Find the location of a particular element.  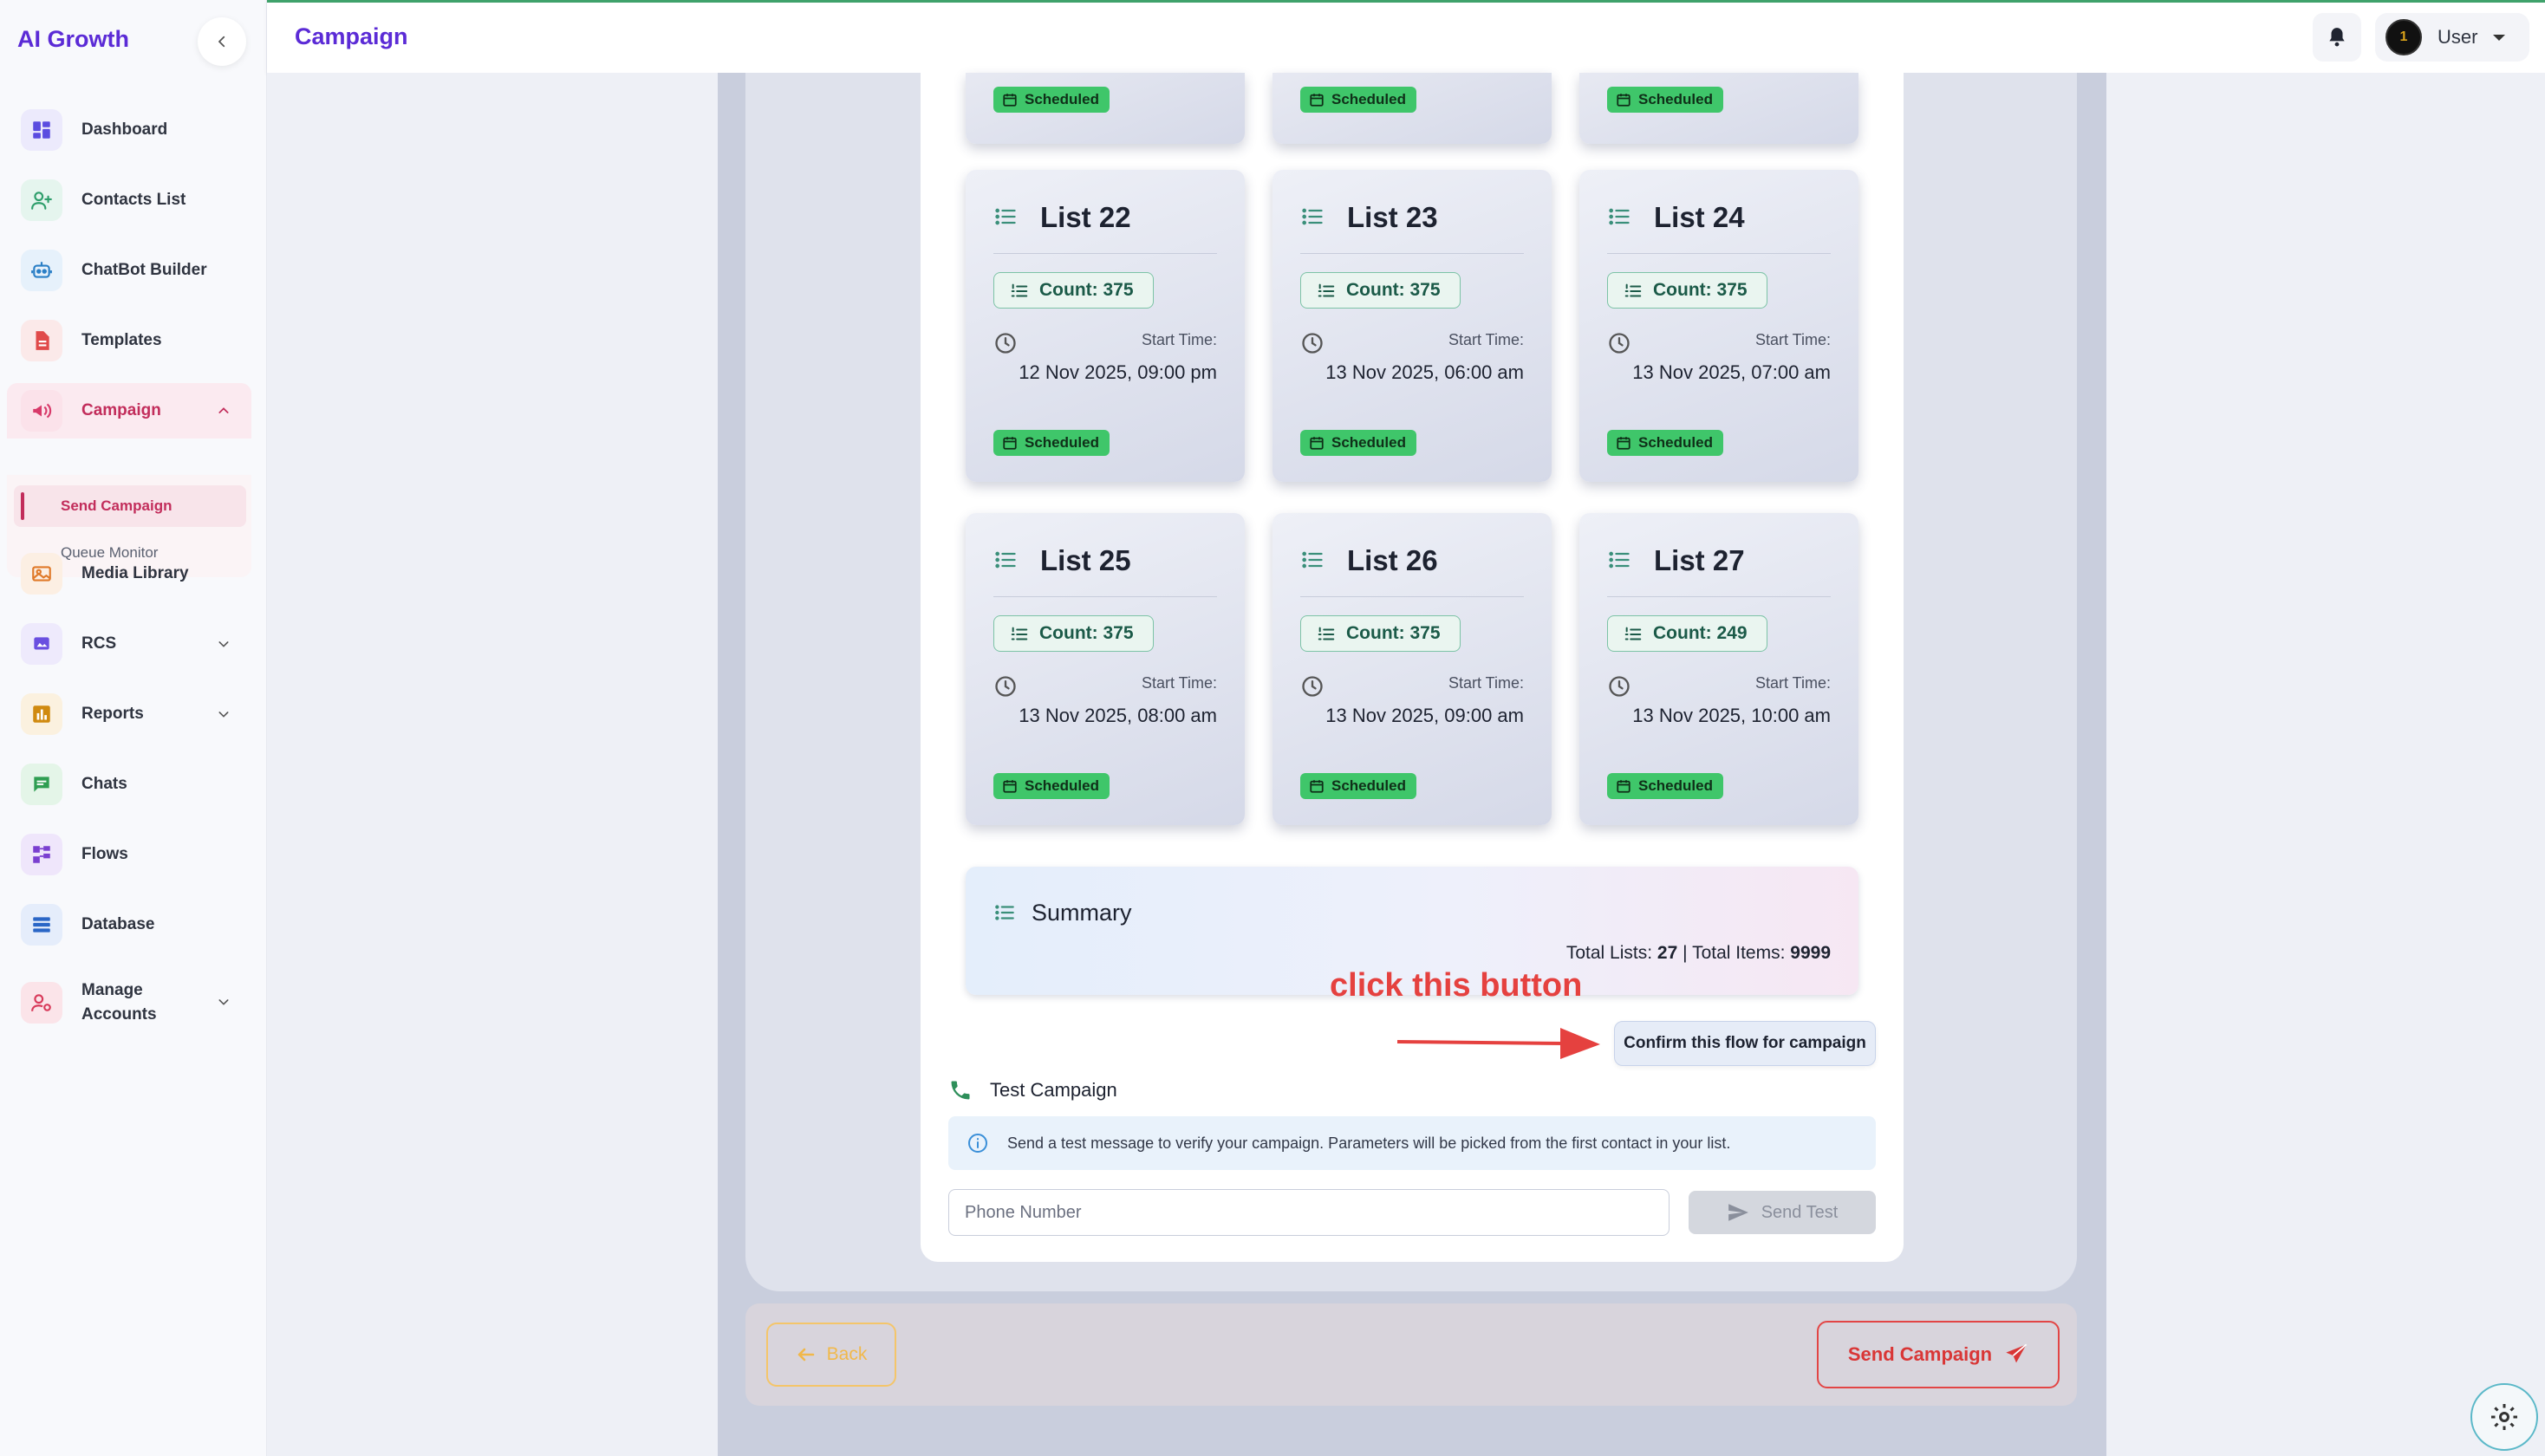

sidebar-item-manage-accounts: Manage Accounts is located at coordinates (129, 1002).